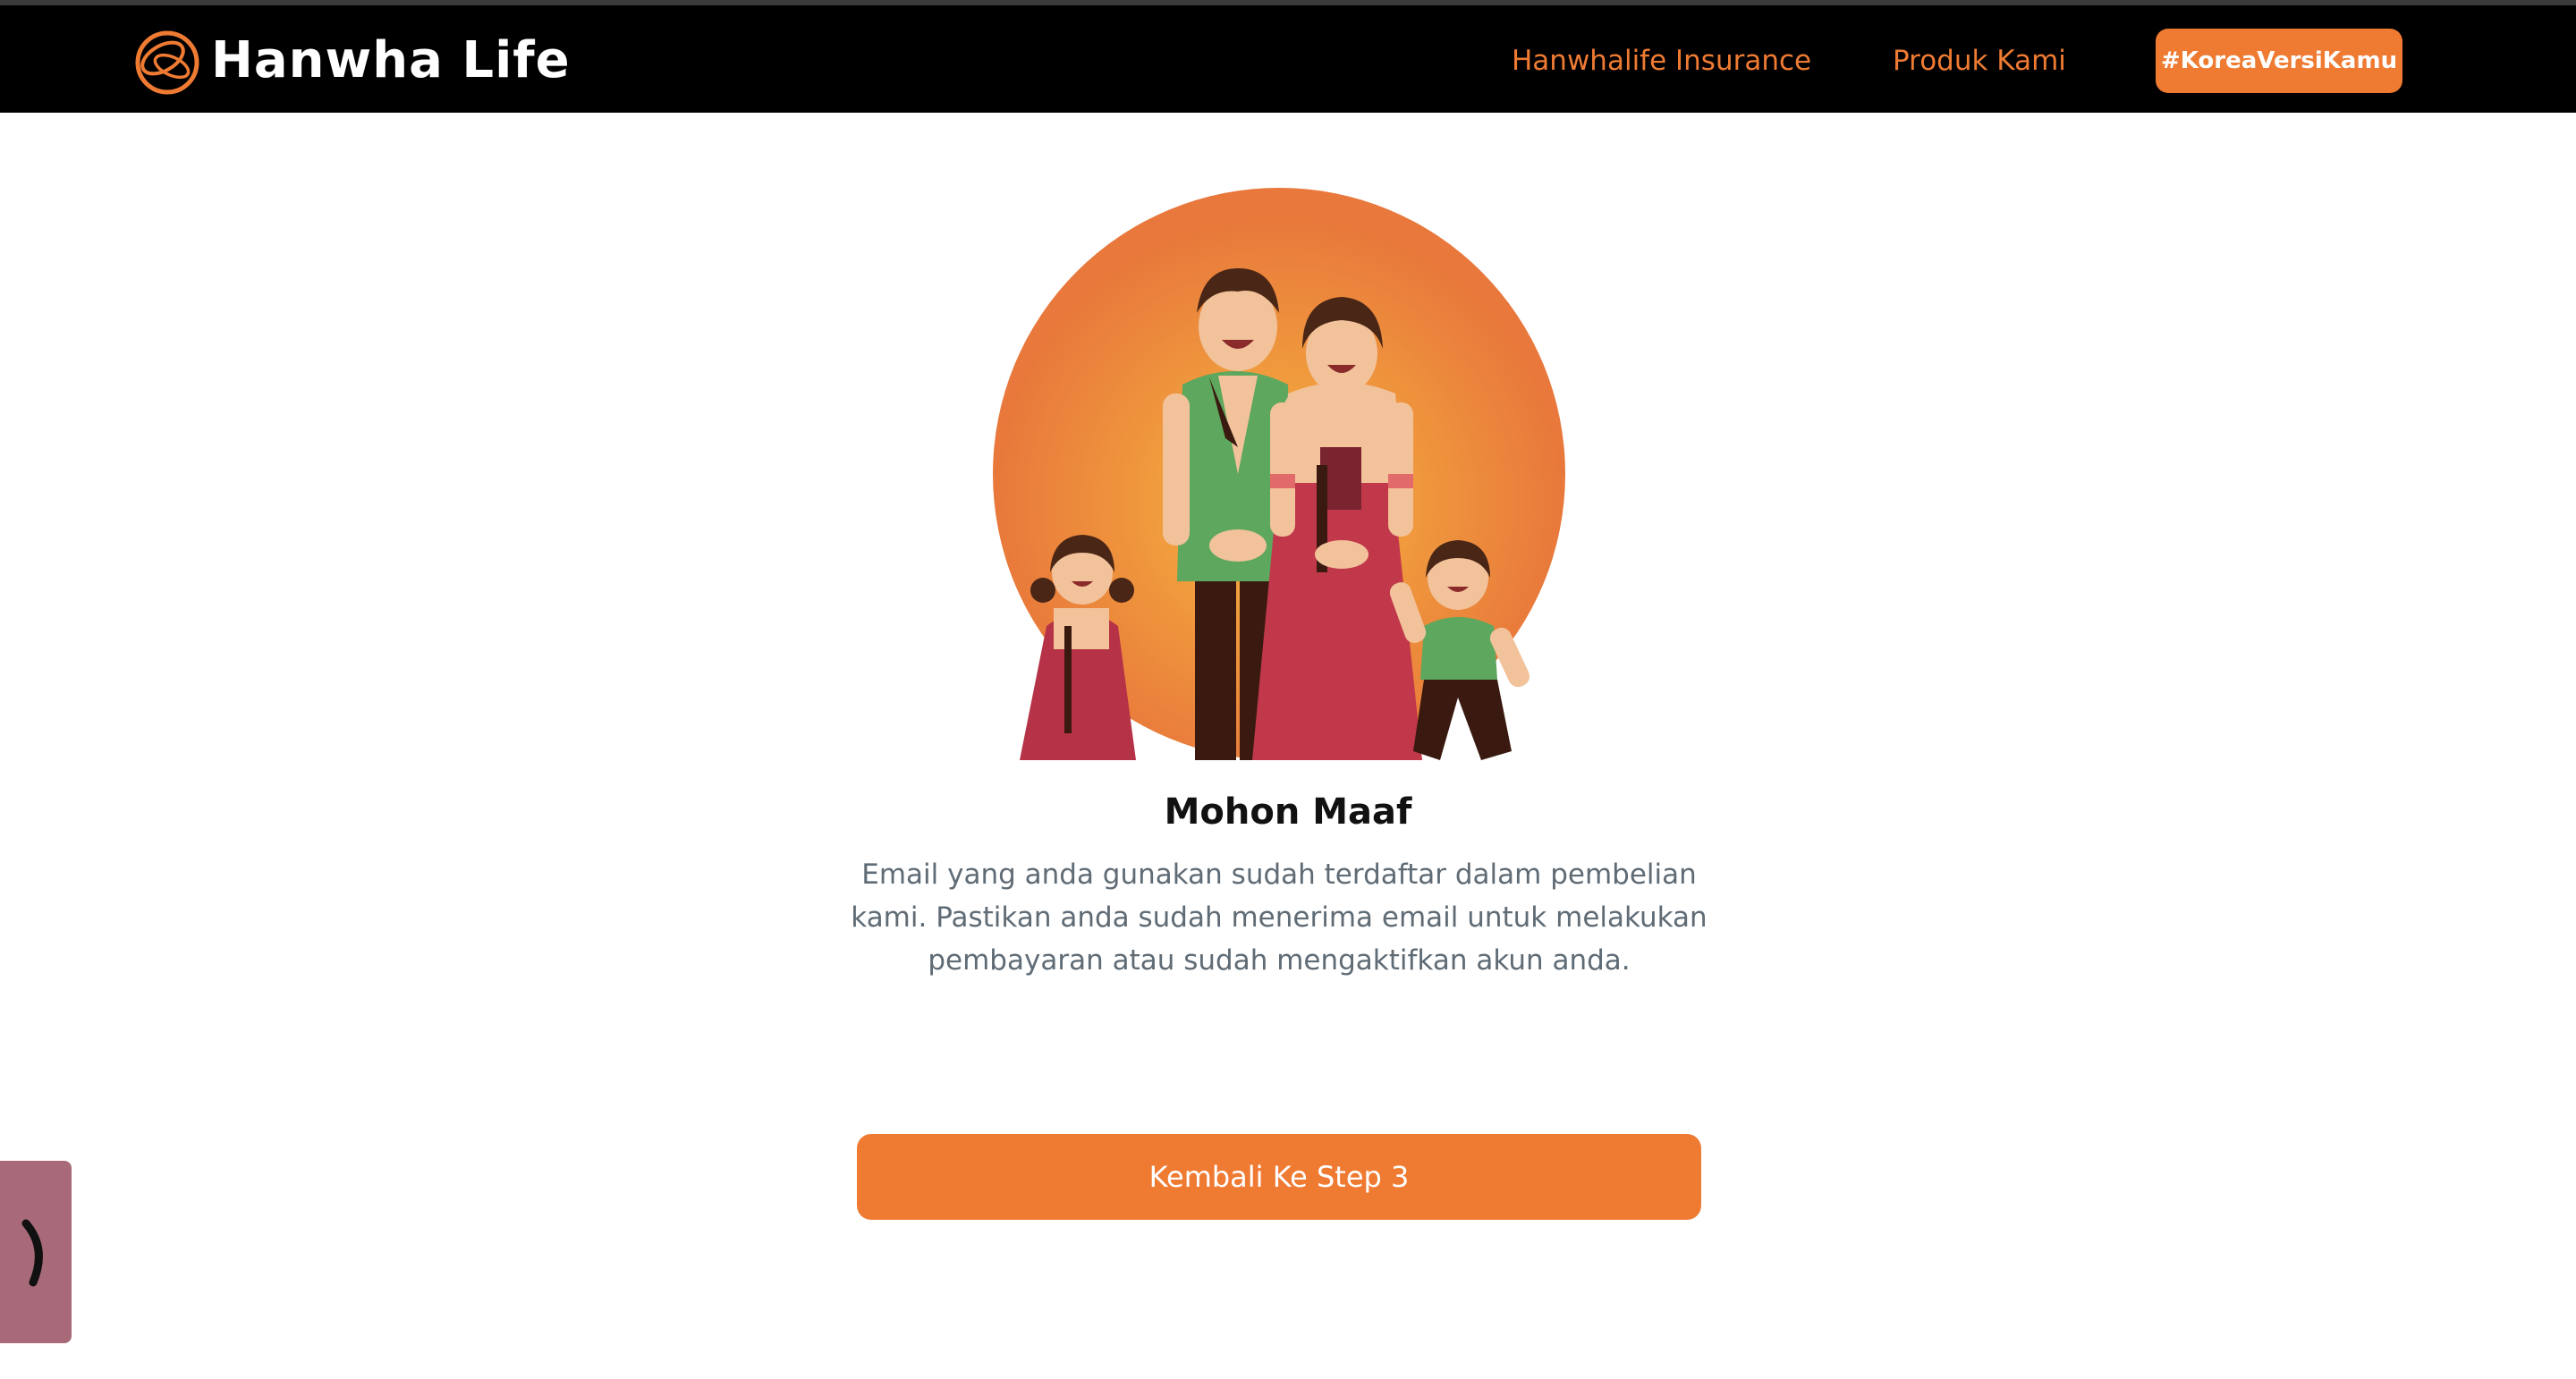 The height and width of the screenshot is (1379, 2576). Describe the element at coordinates (1279, 1177) in the screenshot. I see `back-to-step-3-button: Kembali Ke Step 3` at that location.